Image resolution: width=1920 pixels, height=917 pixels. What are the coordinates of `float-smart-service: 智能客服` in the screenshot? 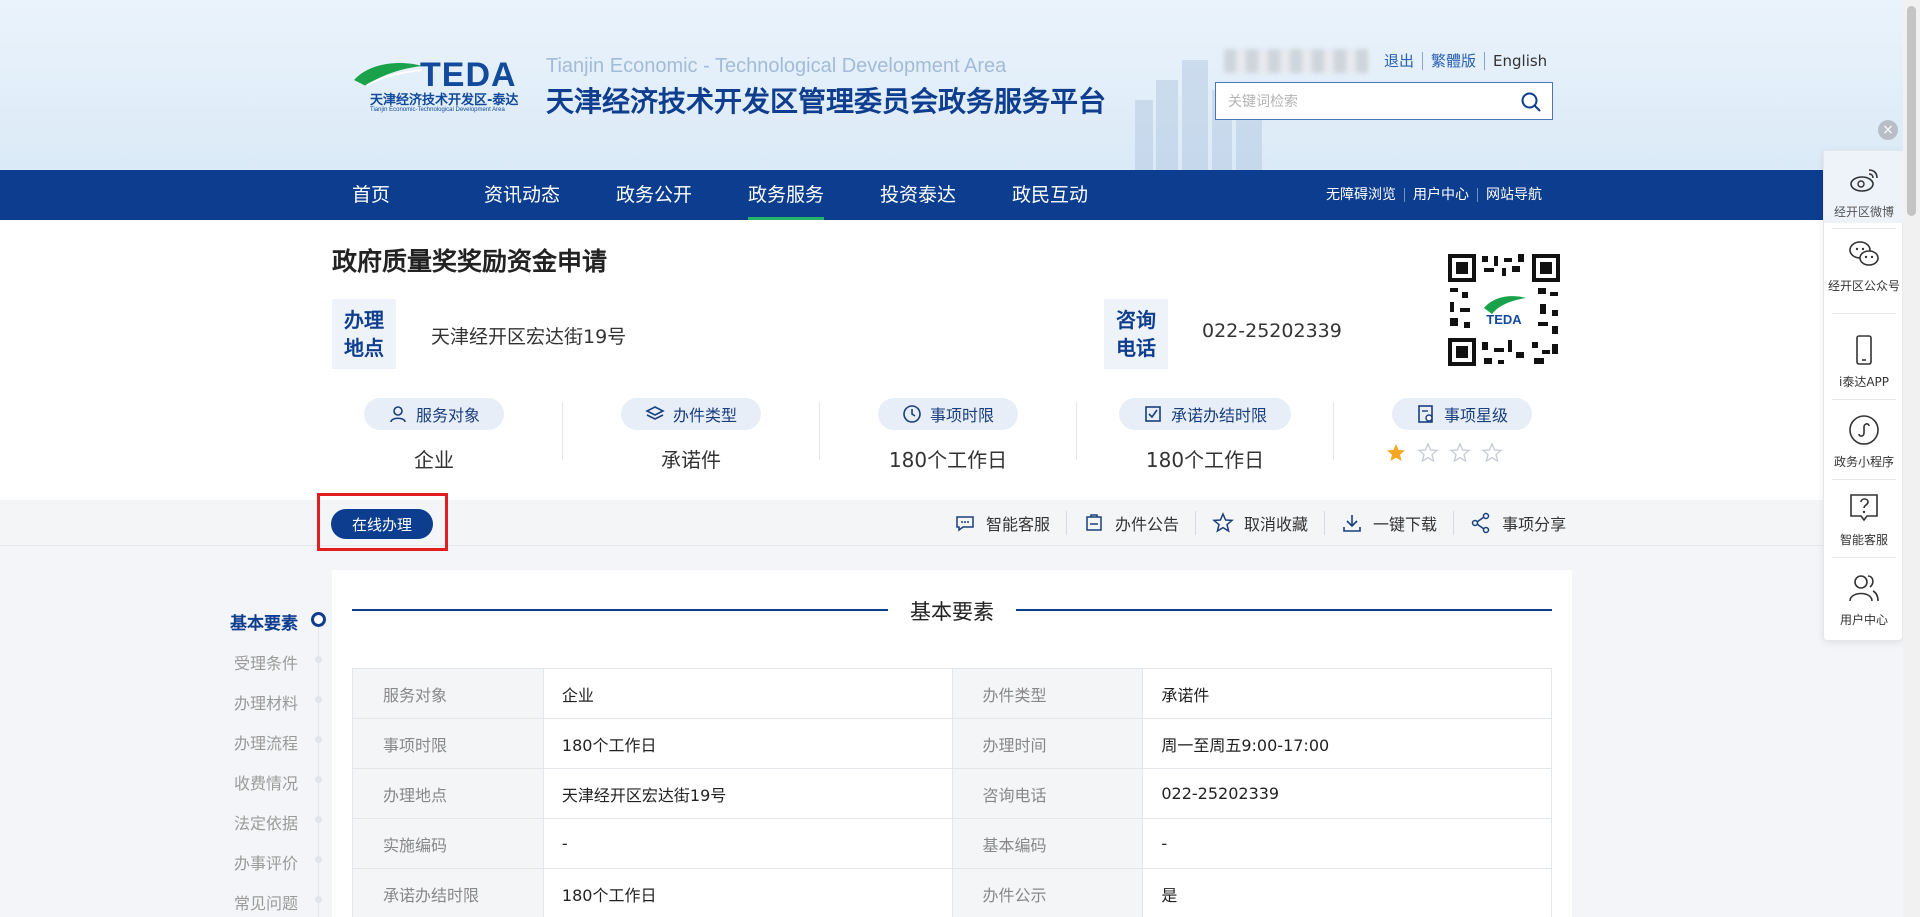 It's located at (1864, 519).